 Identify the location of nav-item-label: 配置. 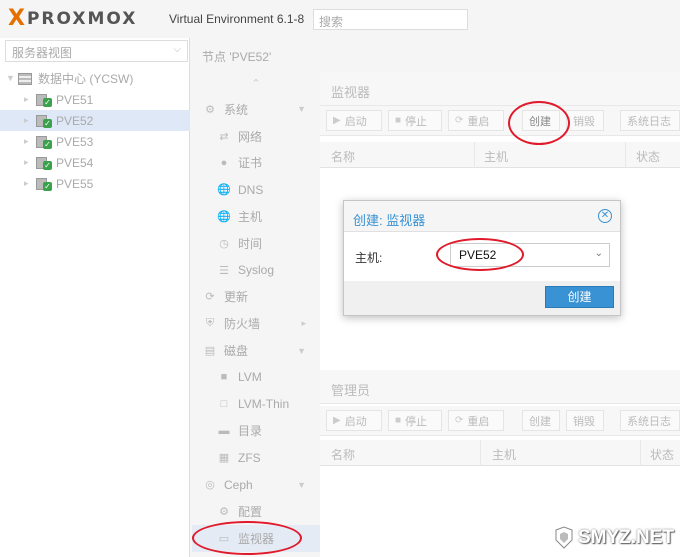
(250, 511).